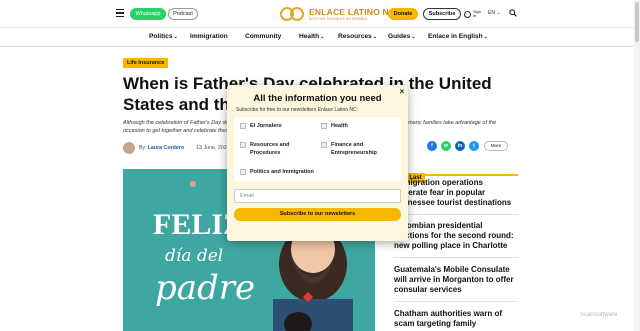 This screenshot has width=640, height=331. What do you see at coordinates (276, 126) in the screenshot?
I see `option-el-jornalero: El Jornalero` at bounding box center [276, 126].